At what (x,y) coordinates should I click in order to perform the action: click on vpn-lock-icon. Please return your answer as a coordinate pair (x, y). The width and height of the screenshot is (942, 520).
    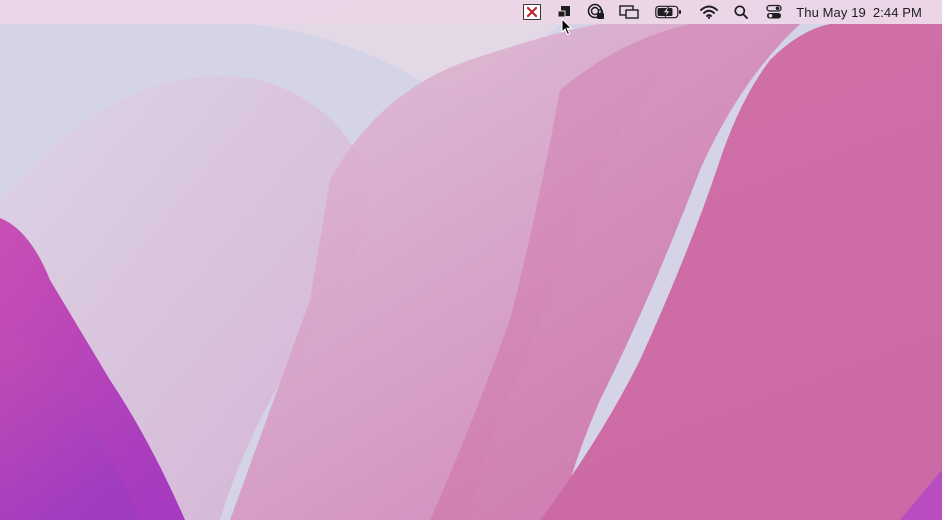
    Looking at the image, I should click on (596, 11).